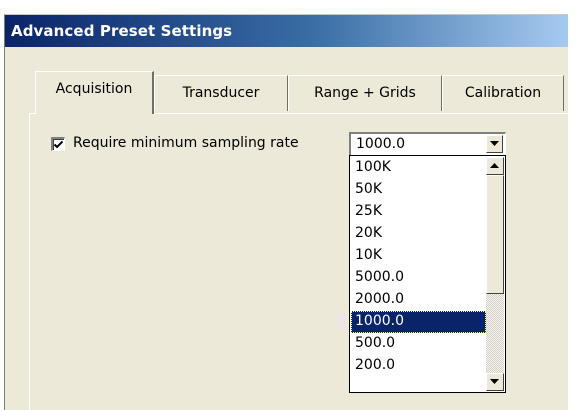 The height and width of the screenshot is (410, 575). I want to click on tab-transducer-label: Transducer, so click(221, 93).